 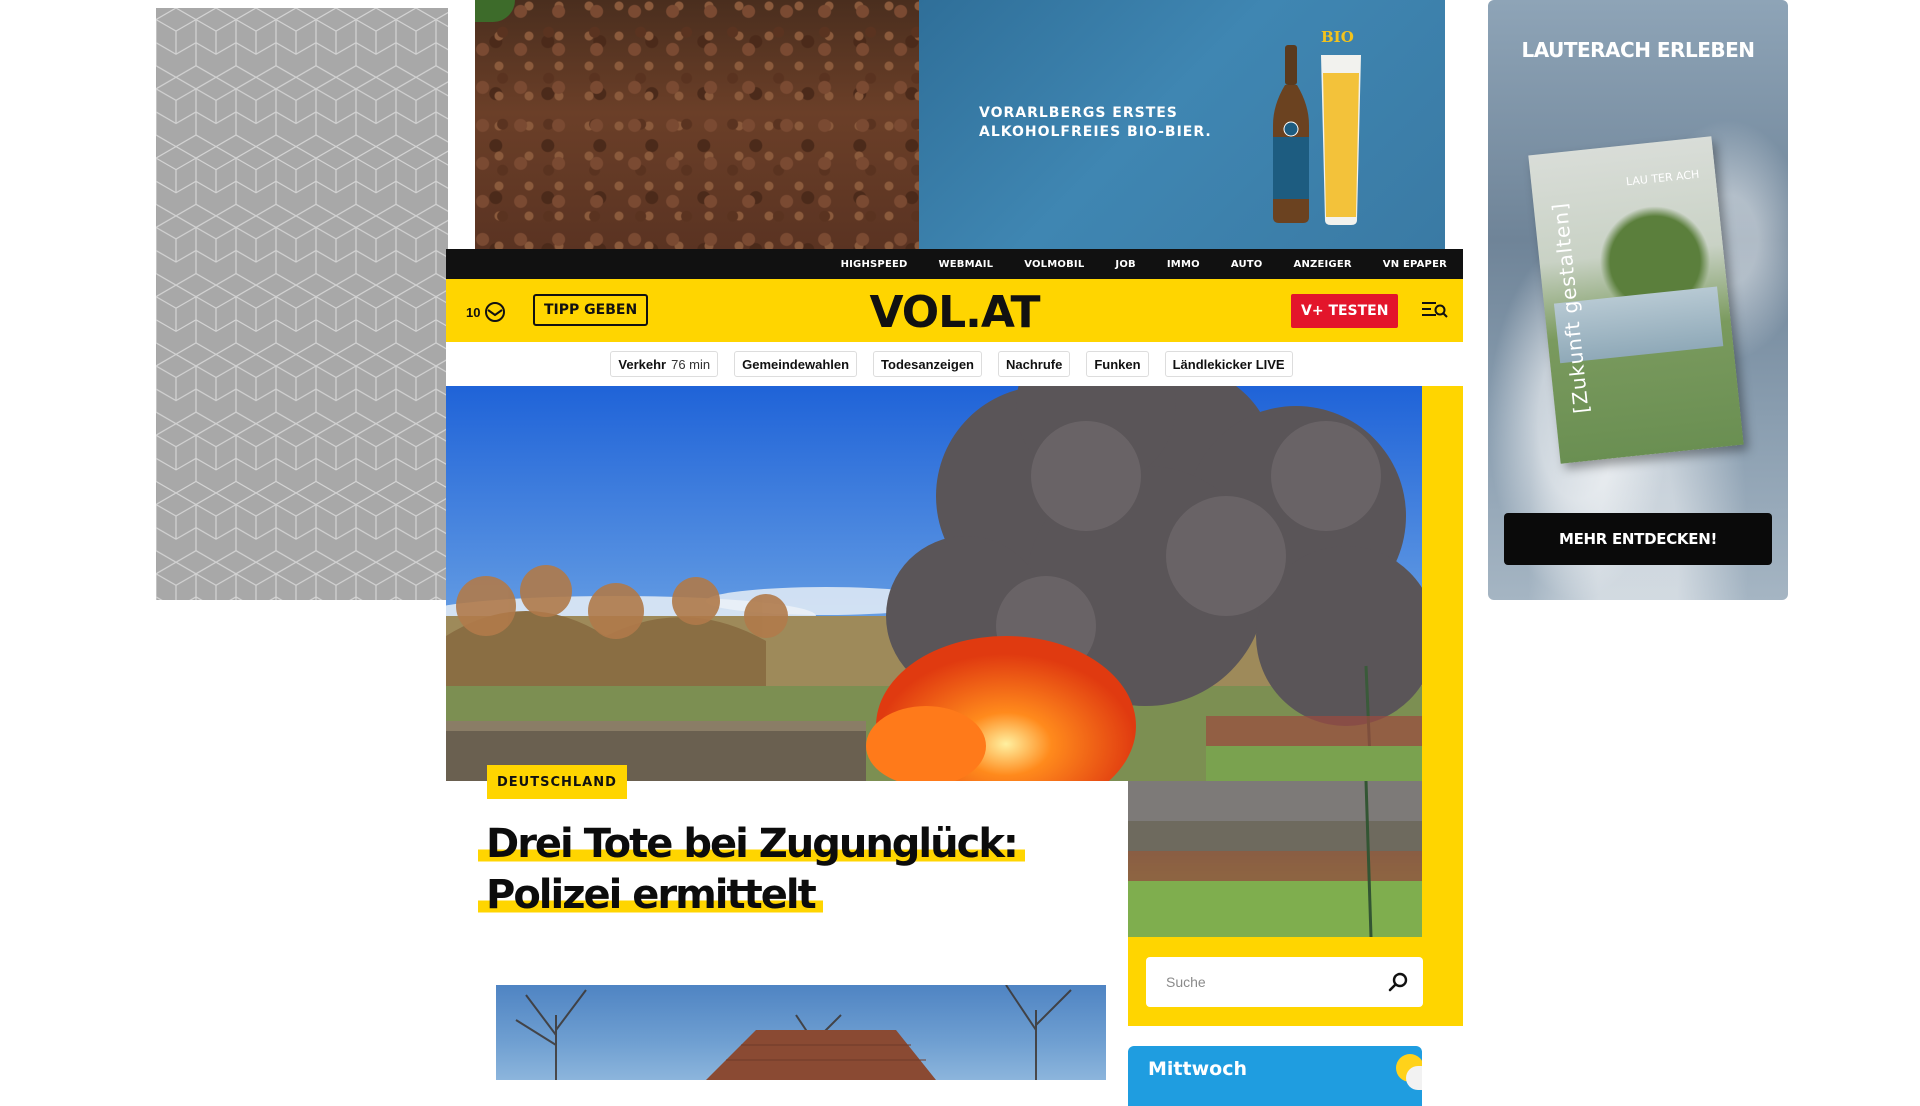 I want to click on search-icon, so click(x=1398, y=982).